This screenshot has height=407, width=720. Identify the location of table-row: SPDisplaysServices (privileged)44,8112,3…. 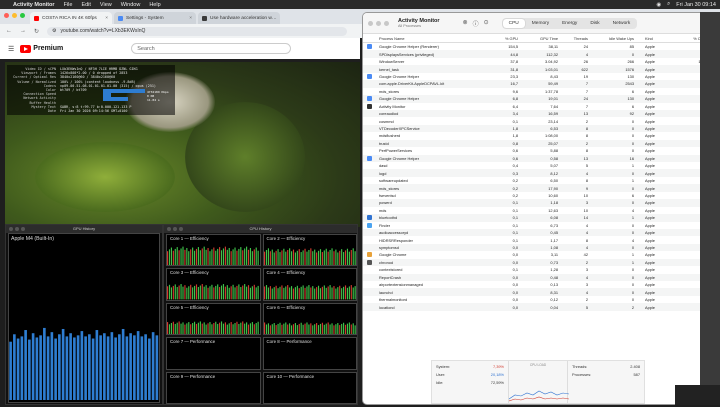
(537, 53).